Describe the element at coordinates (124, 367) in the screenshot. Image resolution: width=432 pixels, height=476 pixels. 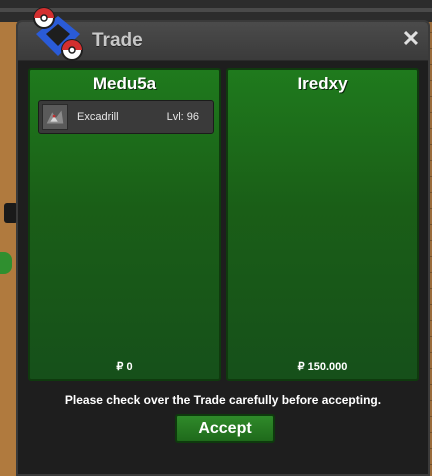
I see `money-left: ₽ 0` at that location.